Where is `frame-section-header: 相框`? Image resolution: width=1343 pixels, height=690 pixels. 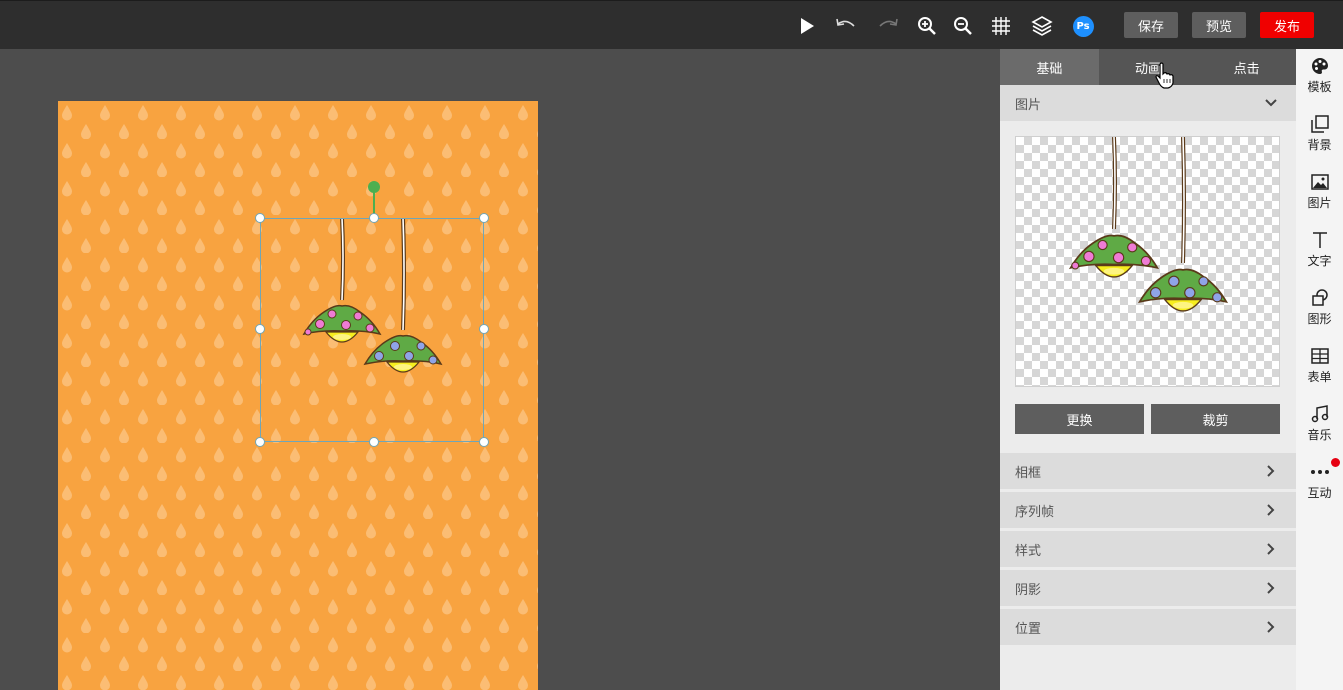
frame-section-header: 相框 is located at coordinates (1148, 471).